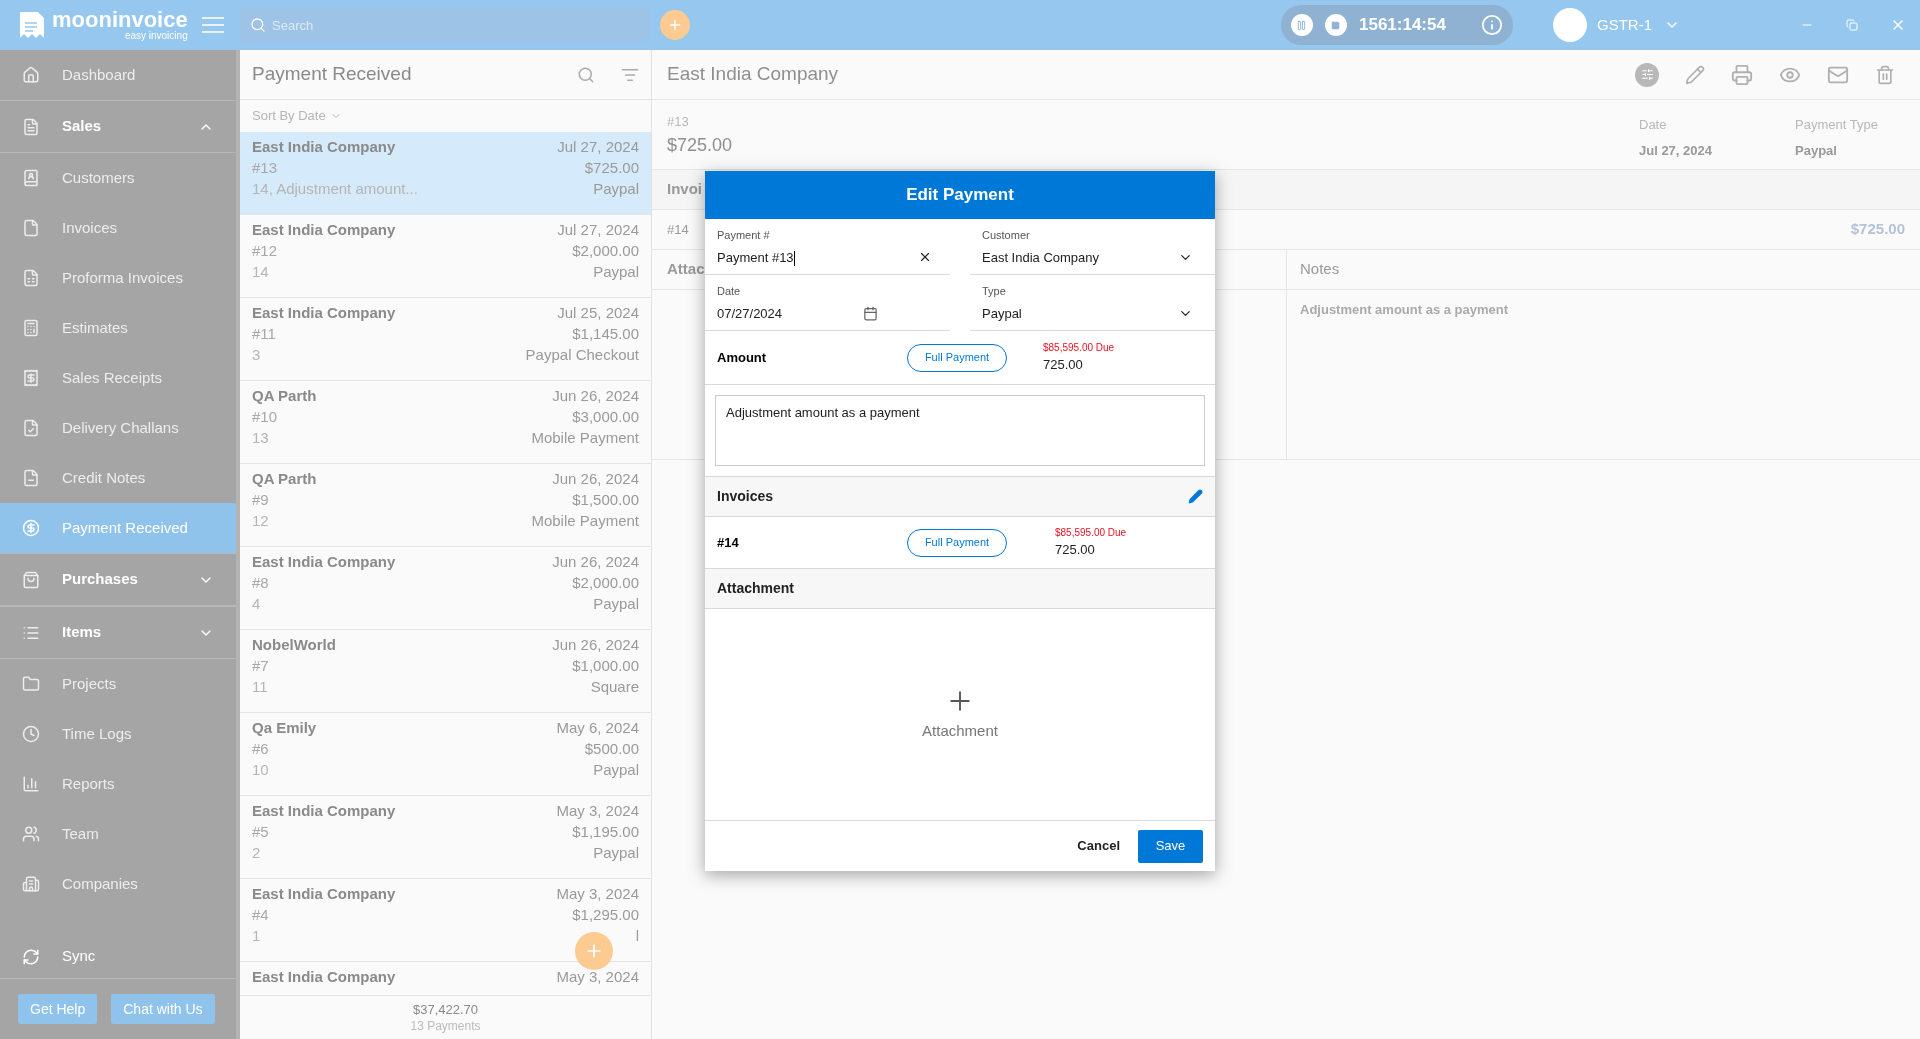 This screenshot has height=1039, width=1920. Describe the element at coordinates (31, 328) in the screenshot. I see `calculator-icon` at that location.